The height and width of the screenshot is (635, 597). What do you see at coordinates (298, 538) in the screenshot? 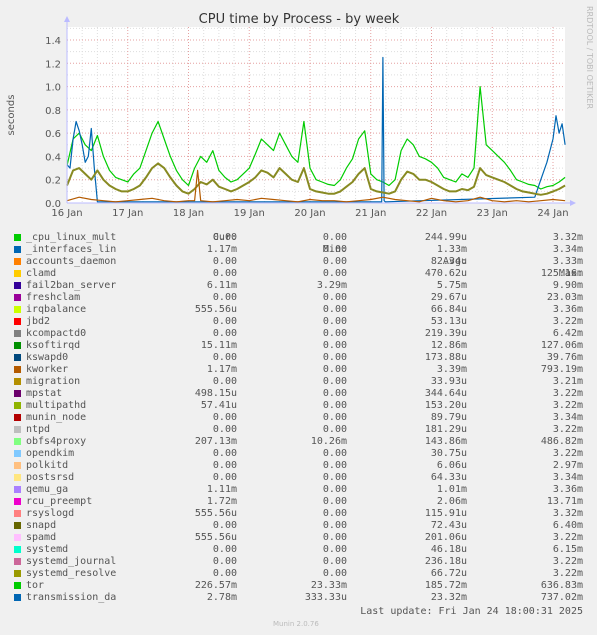
I see `legend-row: spamd 555.56u 0.00 201.06u 3.22m` at bounding box center [298, 538].